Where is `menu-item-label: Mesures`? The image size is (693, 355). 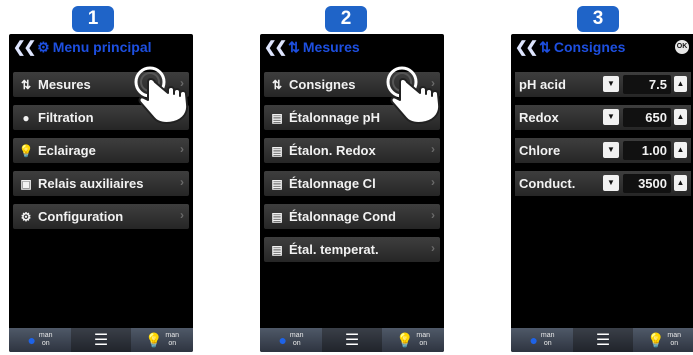
menu-item-label: Mesures is located at coordinates (64, 84).